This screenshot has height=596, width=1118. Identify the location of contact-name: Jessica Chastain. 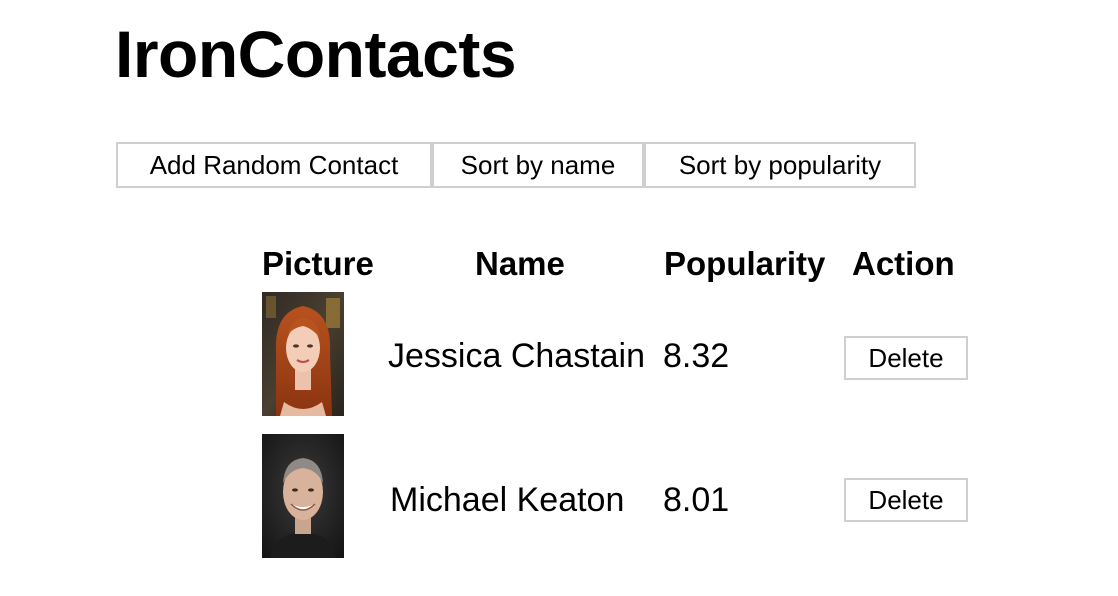
(517, 356).